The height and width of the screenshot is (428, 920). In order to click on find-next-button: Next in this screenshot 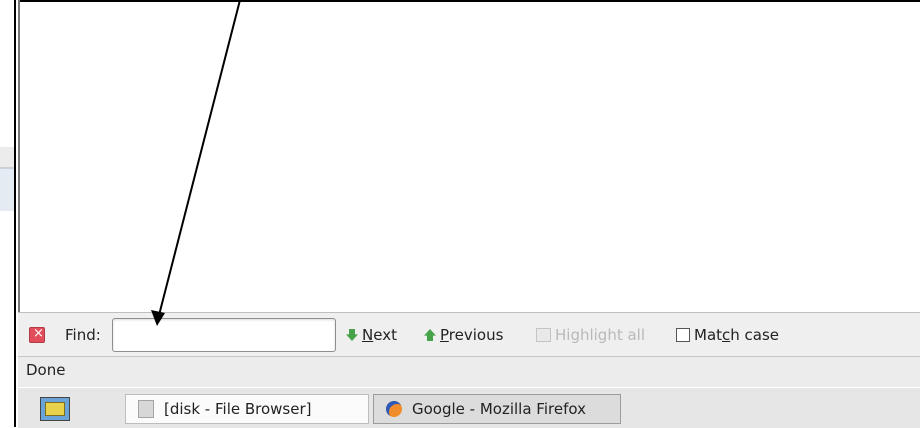, I will do `click(371, 335)`.